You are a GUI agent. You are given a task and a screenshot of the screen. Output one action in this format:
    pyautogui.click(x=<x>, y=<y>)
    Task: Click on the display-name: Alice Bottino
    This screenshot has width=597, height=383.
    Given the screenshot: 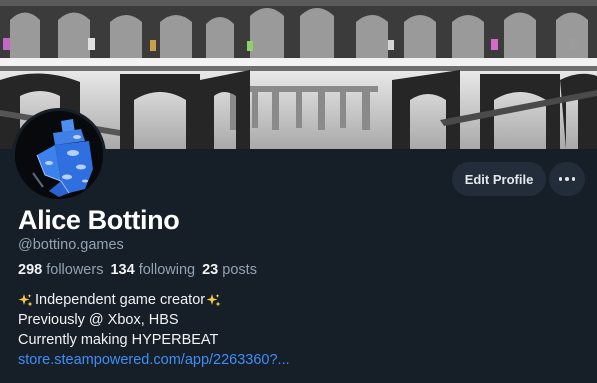 What is the action you would take?
    pyautogui.click(x=99, y=220)
    